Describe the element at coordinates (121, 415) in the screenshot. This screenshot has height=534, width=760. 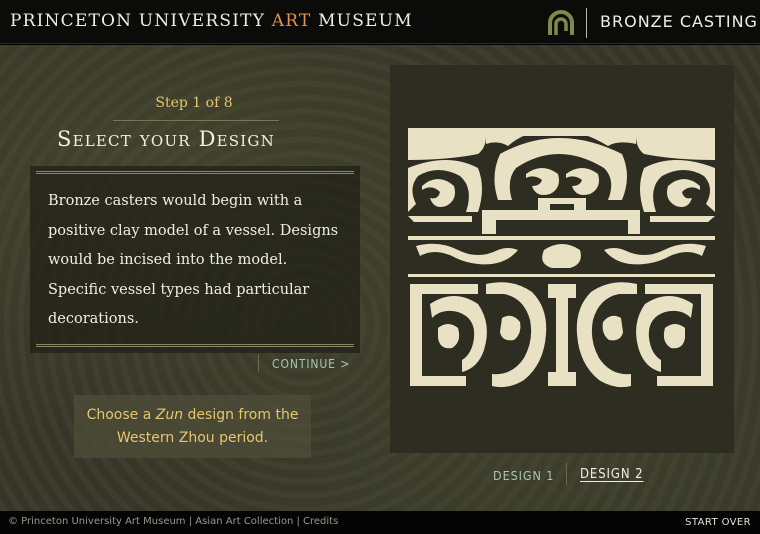
I see `hint-text-prefix: Choose a` at that location.